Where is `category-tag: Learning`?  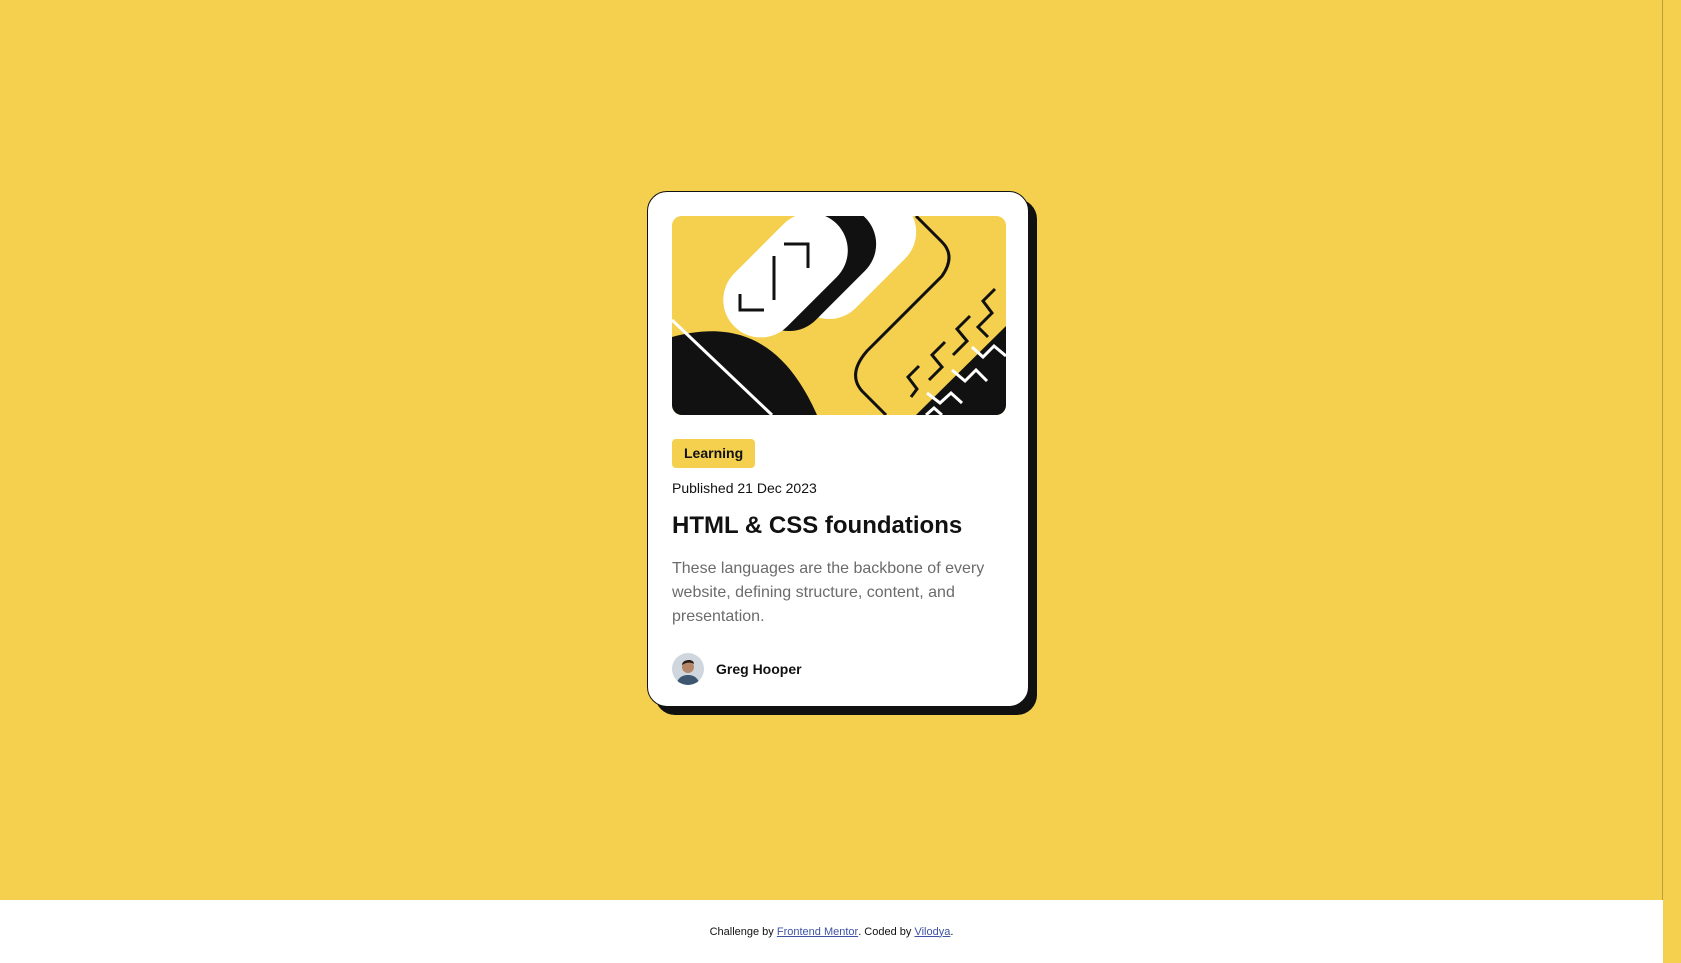
category-tag: Learning is located at coordinates (714, 453).